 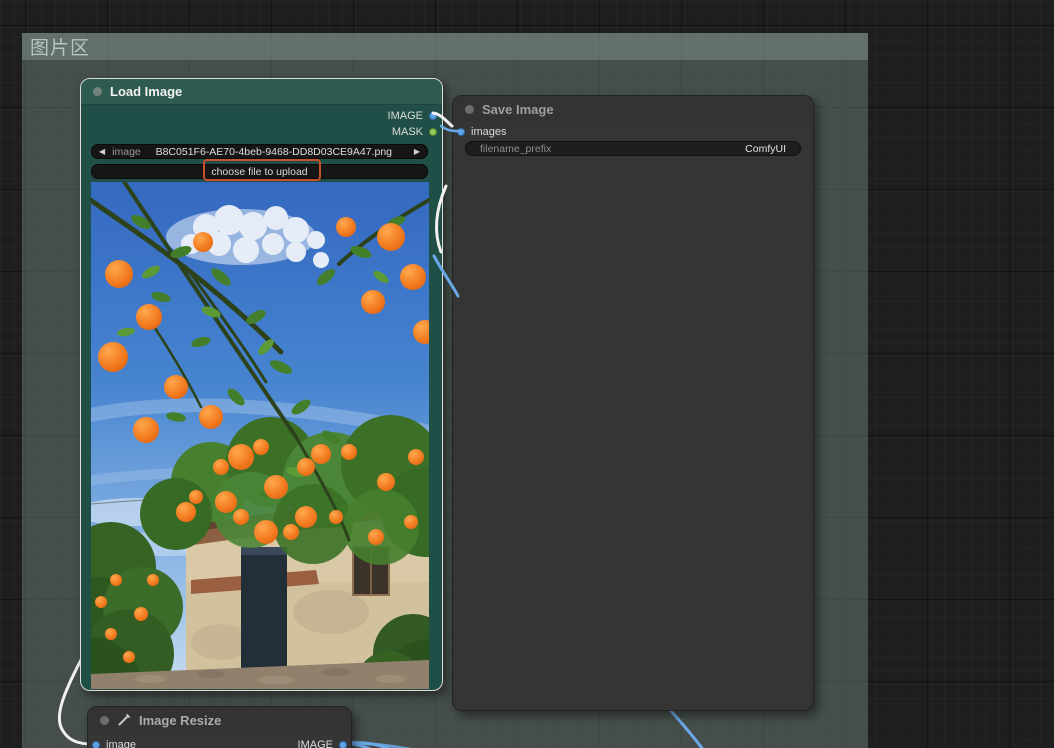 What do you see at coordinates (461, 132) in the screenshot?
I see `images-slot-dot` at bounding box center [461, 132].